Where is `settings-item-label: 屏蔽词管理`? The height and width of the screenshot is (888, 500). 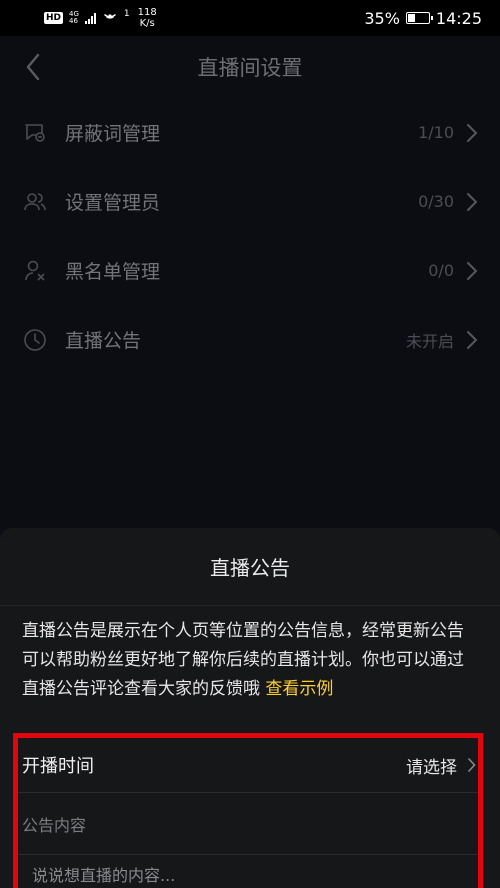
settings-item-label: 屏蔽词管理 is located at coordinates (113, 134).